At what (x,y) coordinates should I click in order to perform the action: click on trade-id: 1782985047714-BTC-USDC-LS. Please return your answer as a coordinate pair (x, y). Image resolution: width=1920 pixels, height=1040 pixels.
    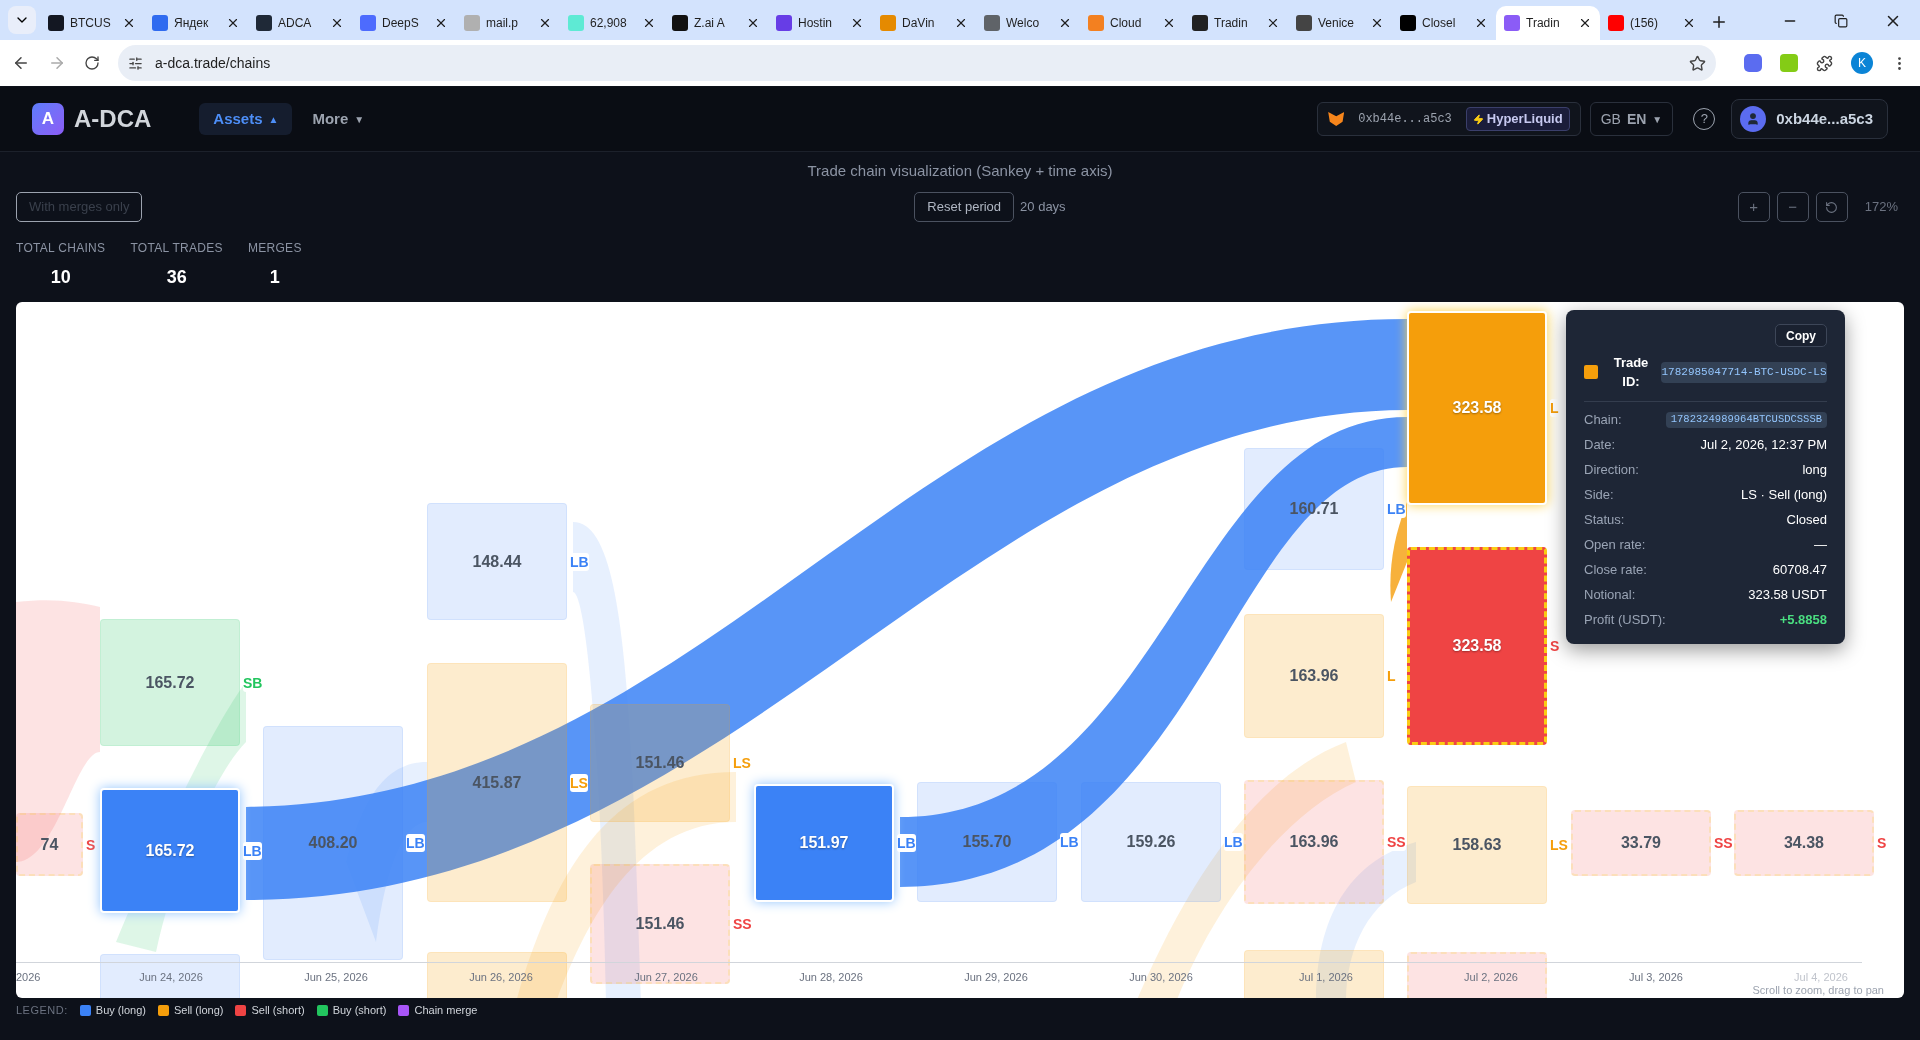
    Looking at the image, I should click on (1744, 372).